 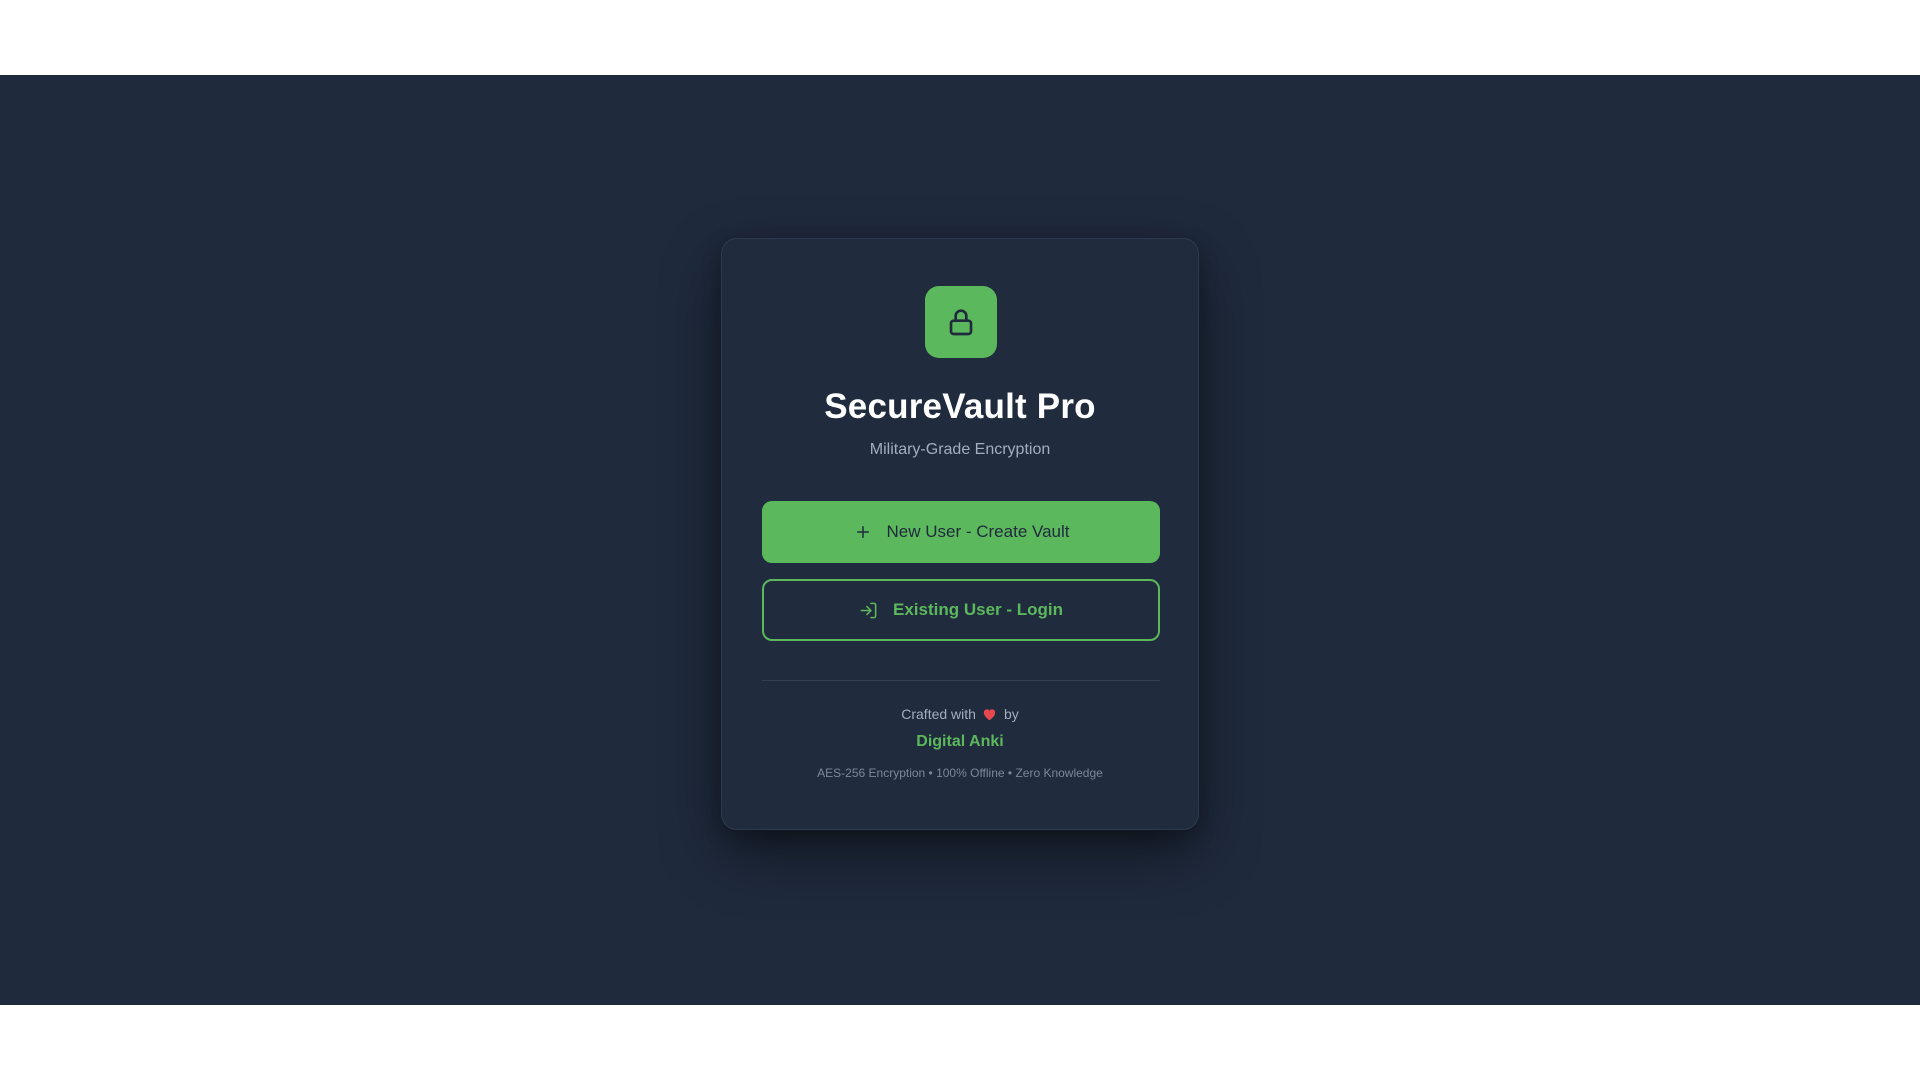 I want to click on crafted-prefix: Crafted with, so click(x=938, y=714).